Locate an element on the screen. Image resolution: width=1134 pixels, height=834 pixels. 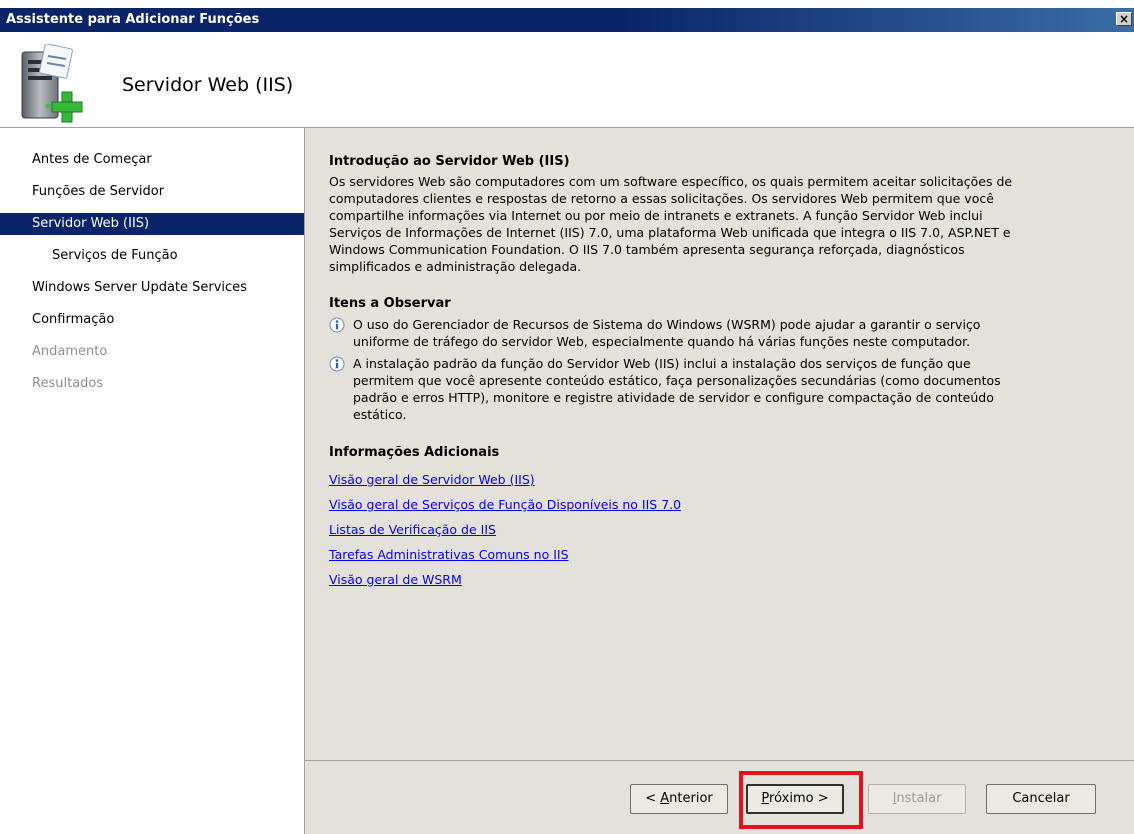
intro-heading: Introdução ao Servidor Web (IIS) is located at coordinates (449, 161).